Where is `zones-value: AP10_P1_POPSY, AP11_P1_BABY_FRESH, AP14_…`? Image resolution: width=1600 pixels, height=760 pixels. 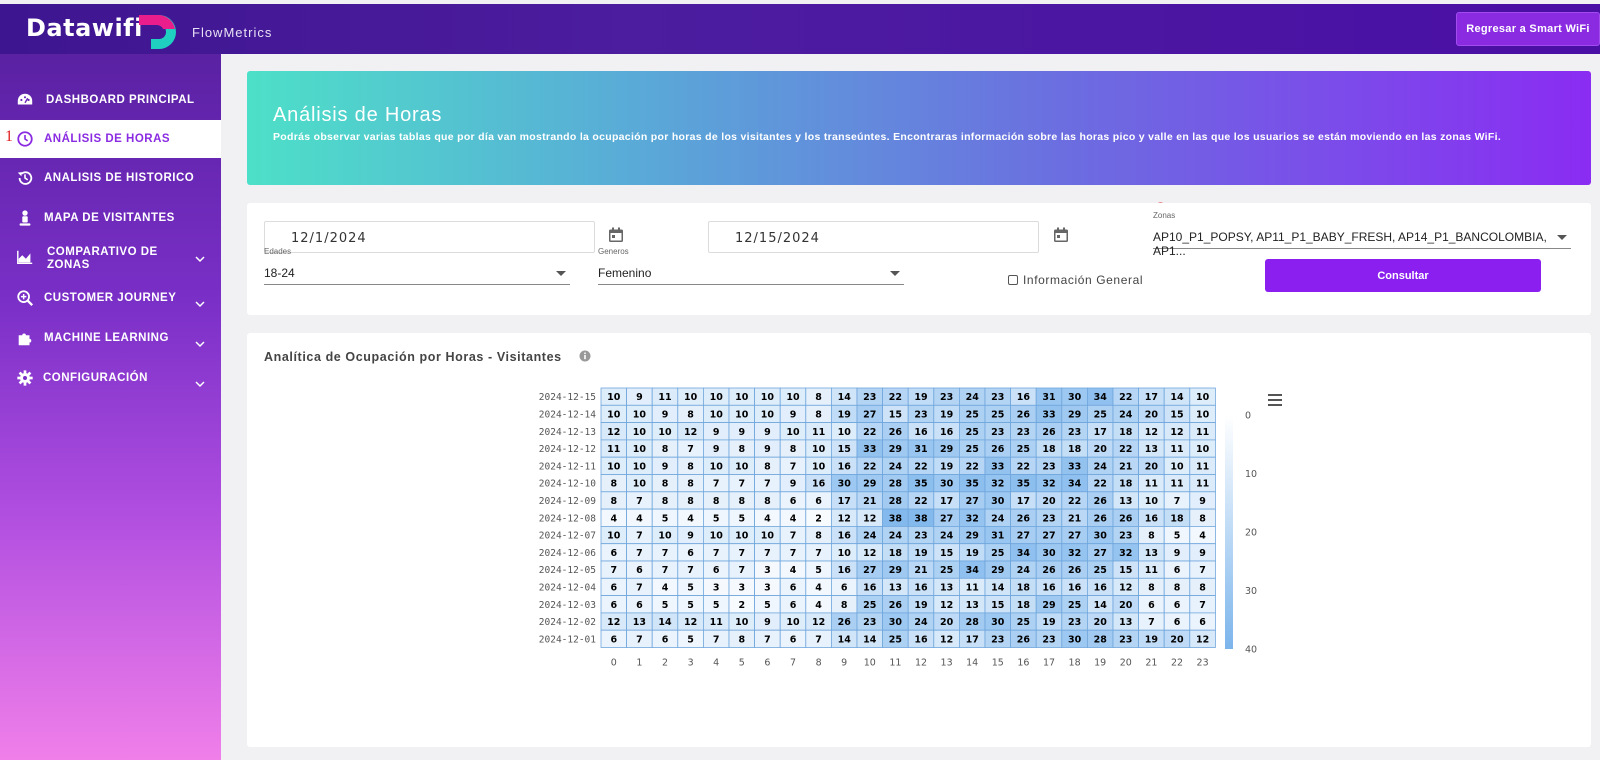 zones-value: AP10_P1_POPSY, AP11_P1_BABY_FRESH, AP14_… is located at coordinates (1350, 244).